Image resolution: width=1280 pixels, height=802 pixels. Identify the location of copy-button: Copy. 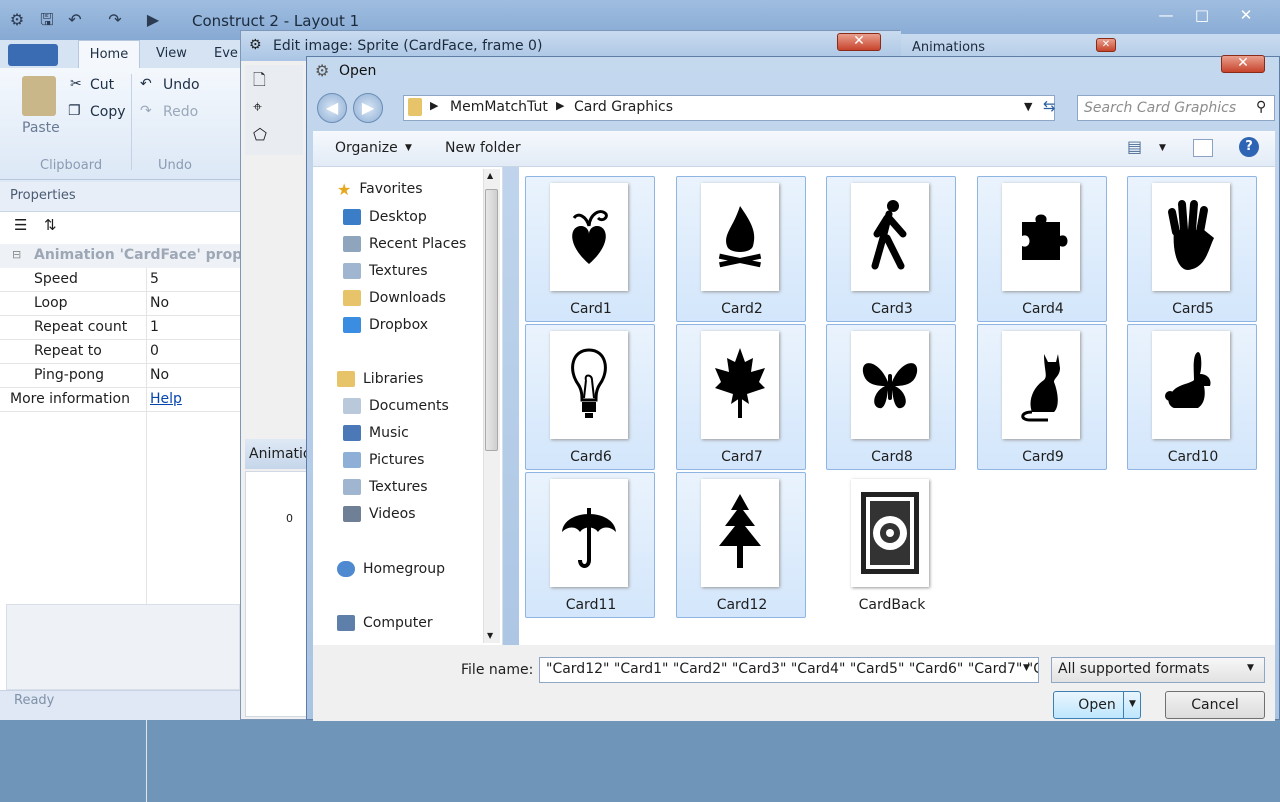
(108, 112).